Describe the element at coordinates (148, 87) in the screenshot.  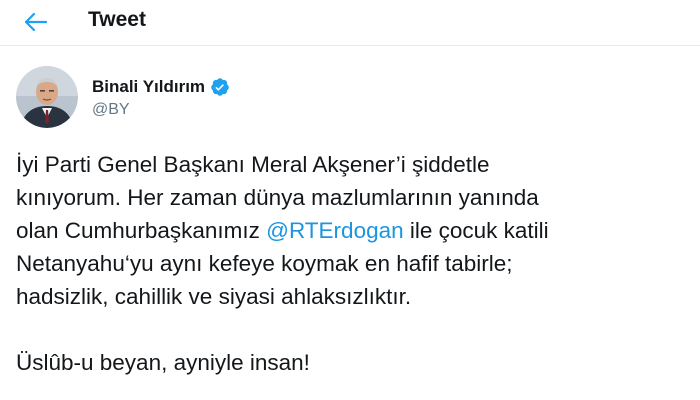
I see `author-display-name: Binali Yıldırım` at that location.